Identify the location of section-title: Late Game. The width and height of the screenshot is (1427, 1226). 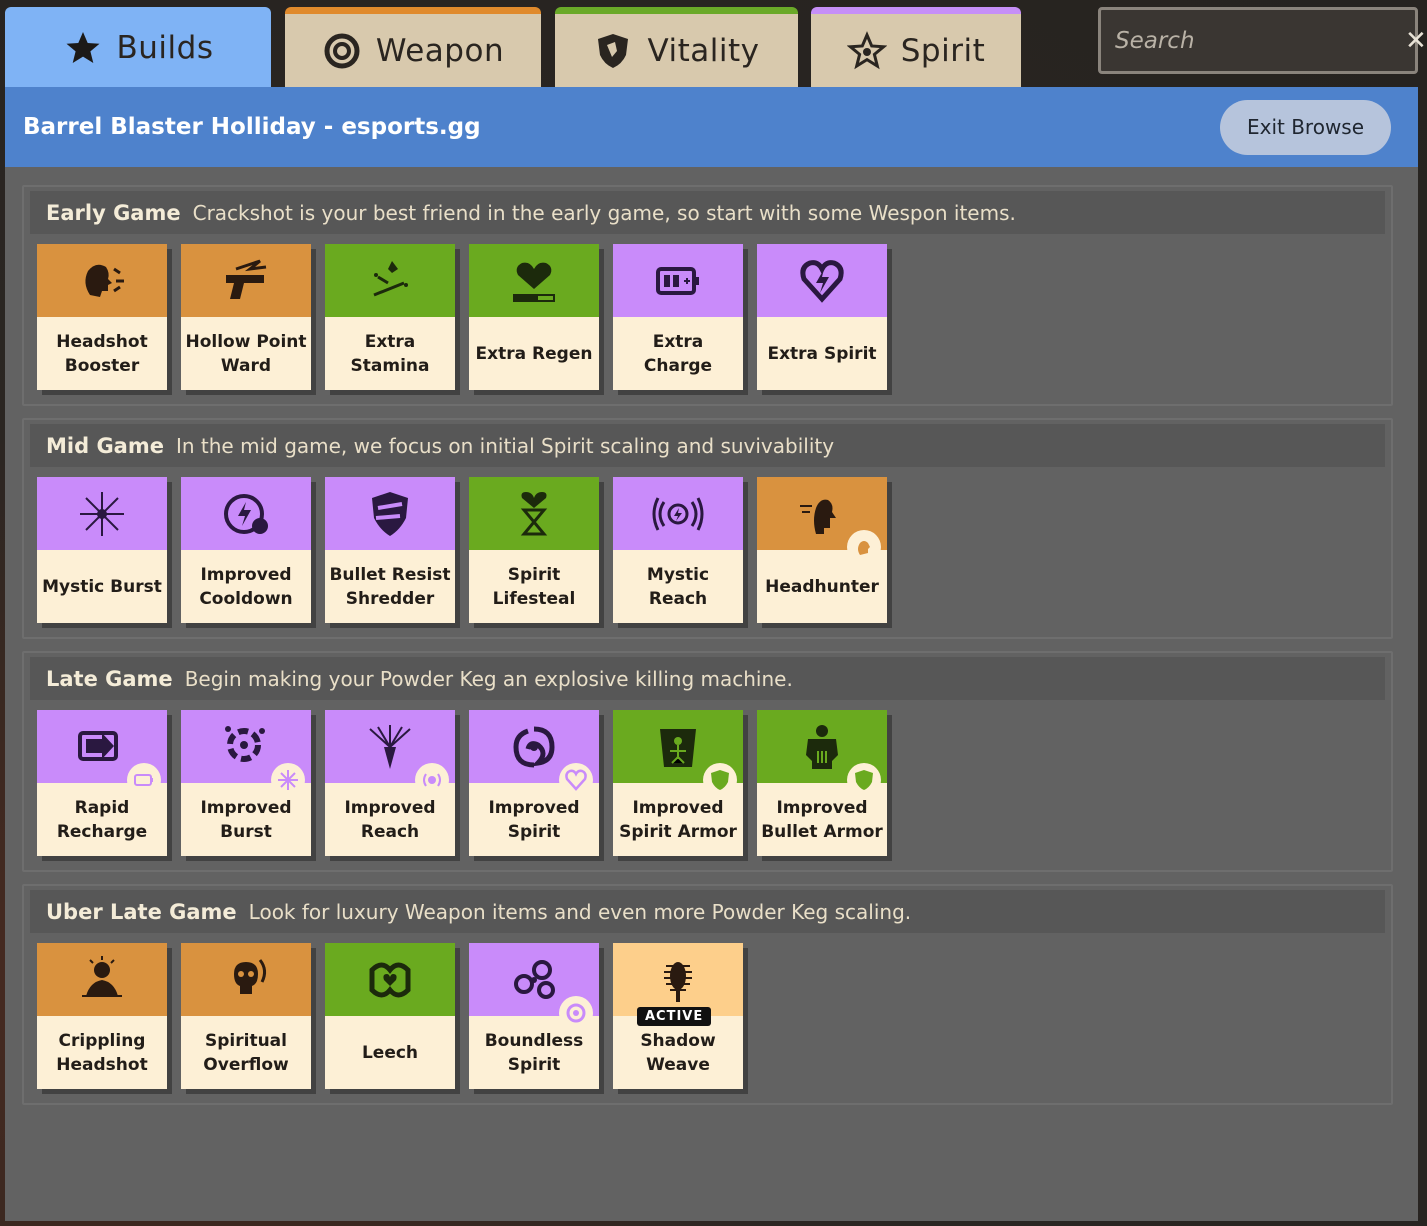
(109, 678).